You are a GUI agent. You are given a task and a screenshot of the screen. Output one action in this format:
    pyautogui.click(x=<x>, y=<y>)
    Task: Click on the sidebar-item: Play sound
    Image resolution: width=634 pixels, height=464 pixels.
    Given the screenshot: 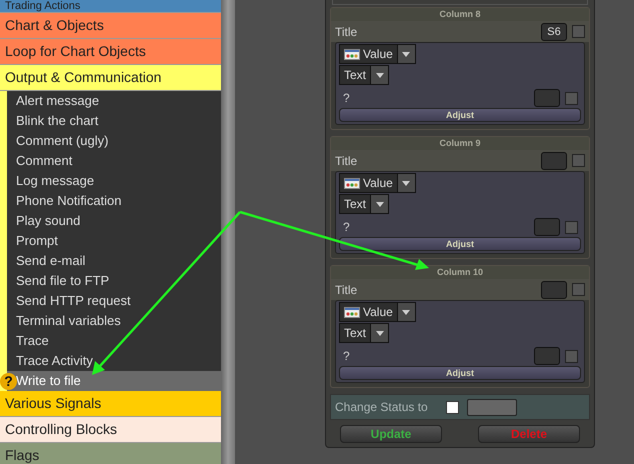 What is the action you would take?
    pyautogui.click(x=114, y=221)
    